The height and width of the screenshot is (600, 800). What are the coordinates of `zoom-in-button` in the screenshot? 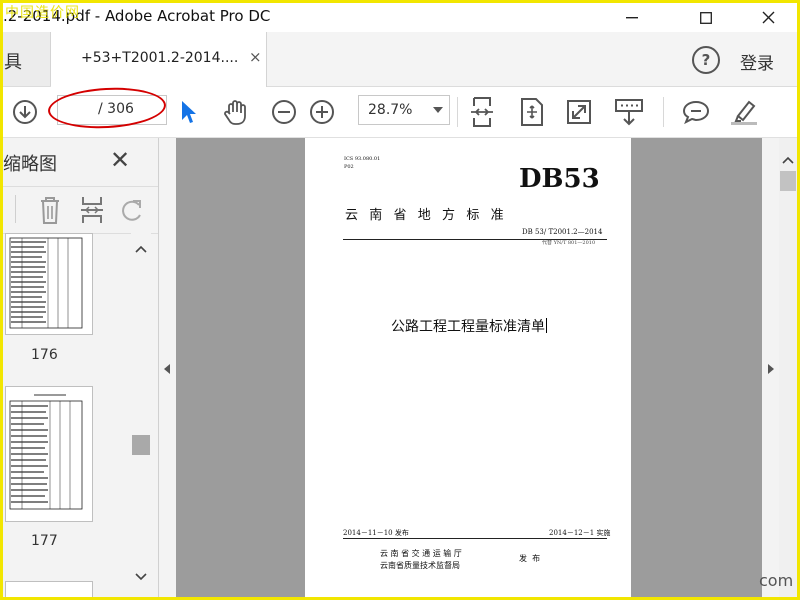 It's located at (322, 112).